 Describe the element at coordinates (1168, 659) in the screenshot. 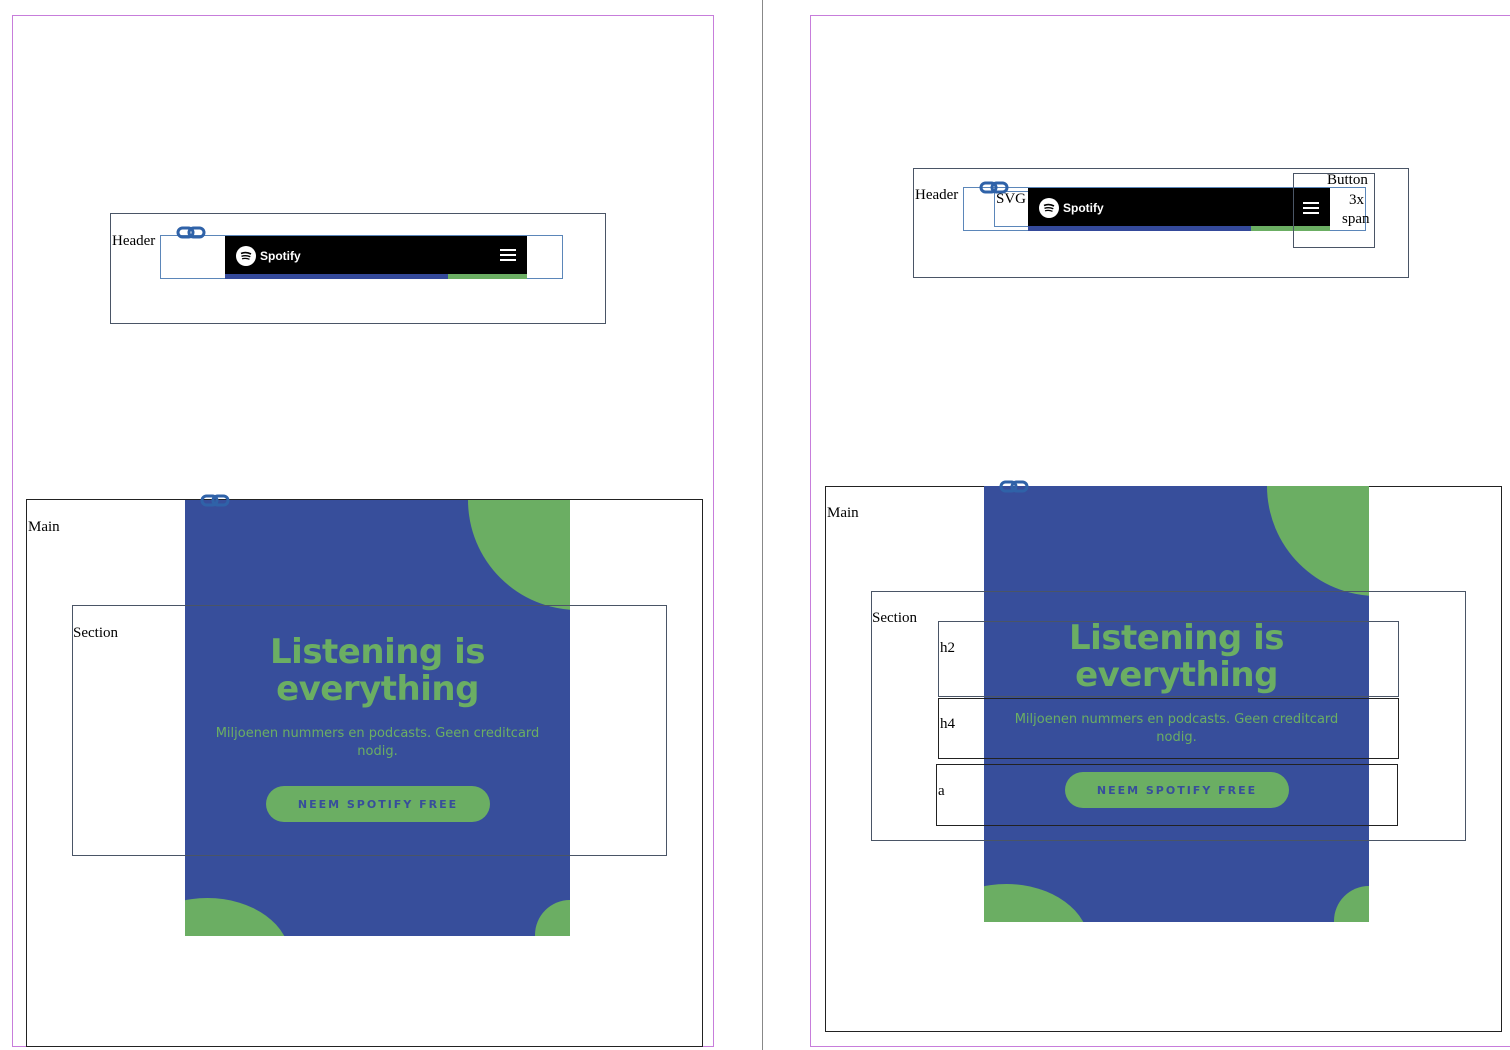

I see `h2-frame` at that location.